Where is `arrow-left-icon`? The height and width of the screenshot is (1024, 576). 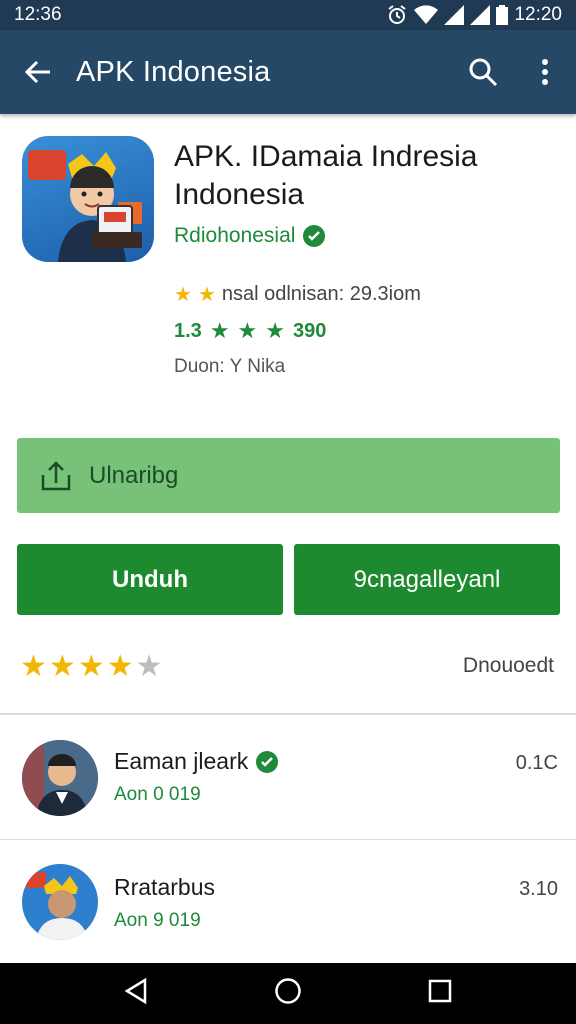
arrow-left-icon is located at coordinates (37, 72).